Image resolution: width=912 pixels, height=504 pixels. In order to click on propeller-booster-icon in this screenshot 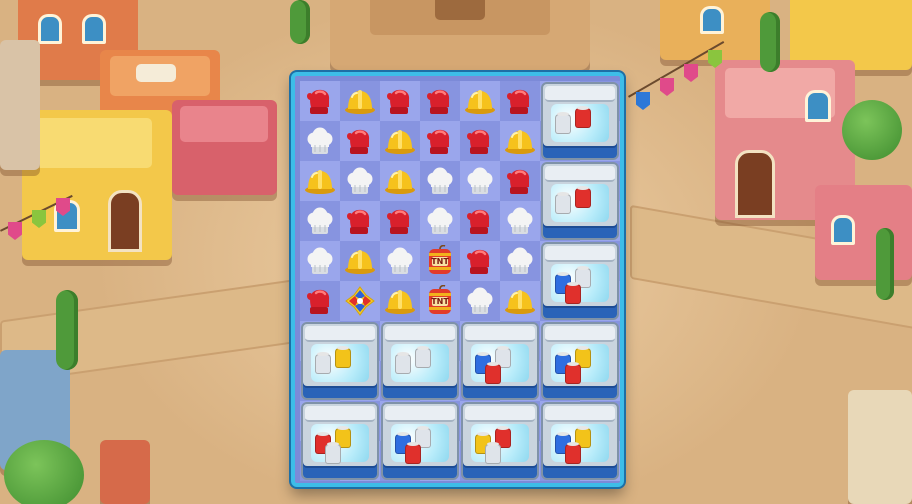, I will do `click(360, 301)`.